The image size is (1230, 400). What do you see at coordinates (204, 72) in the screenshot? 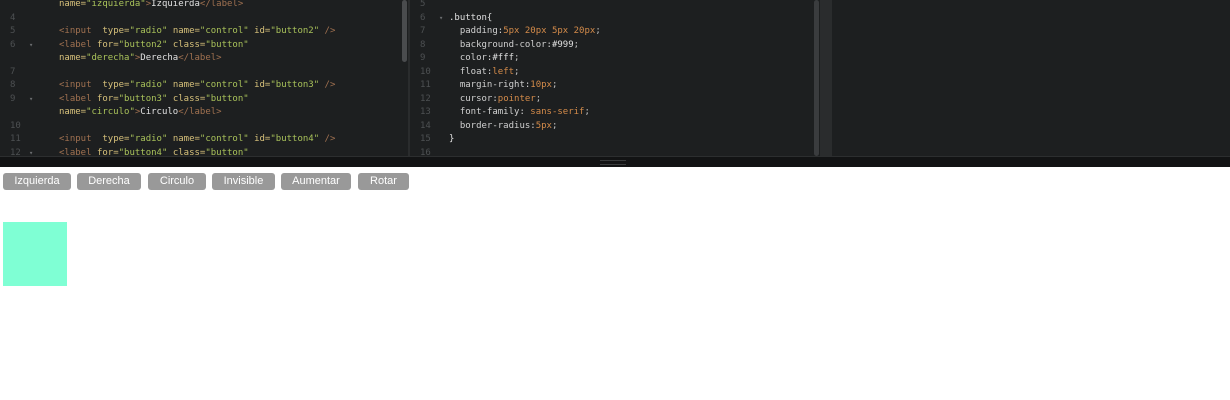
I see `code-line: 7` at bounding box center [204, 72].